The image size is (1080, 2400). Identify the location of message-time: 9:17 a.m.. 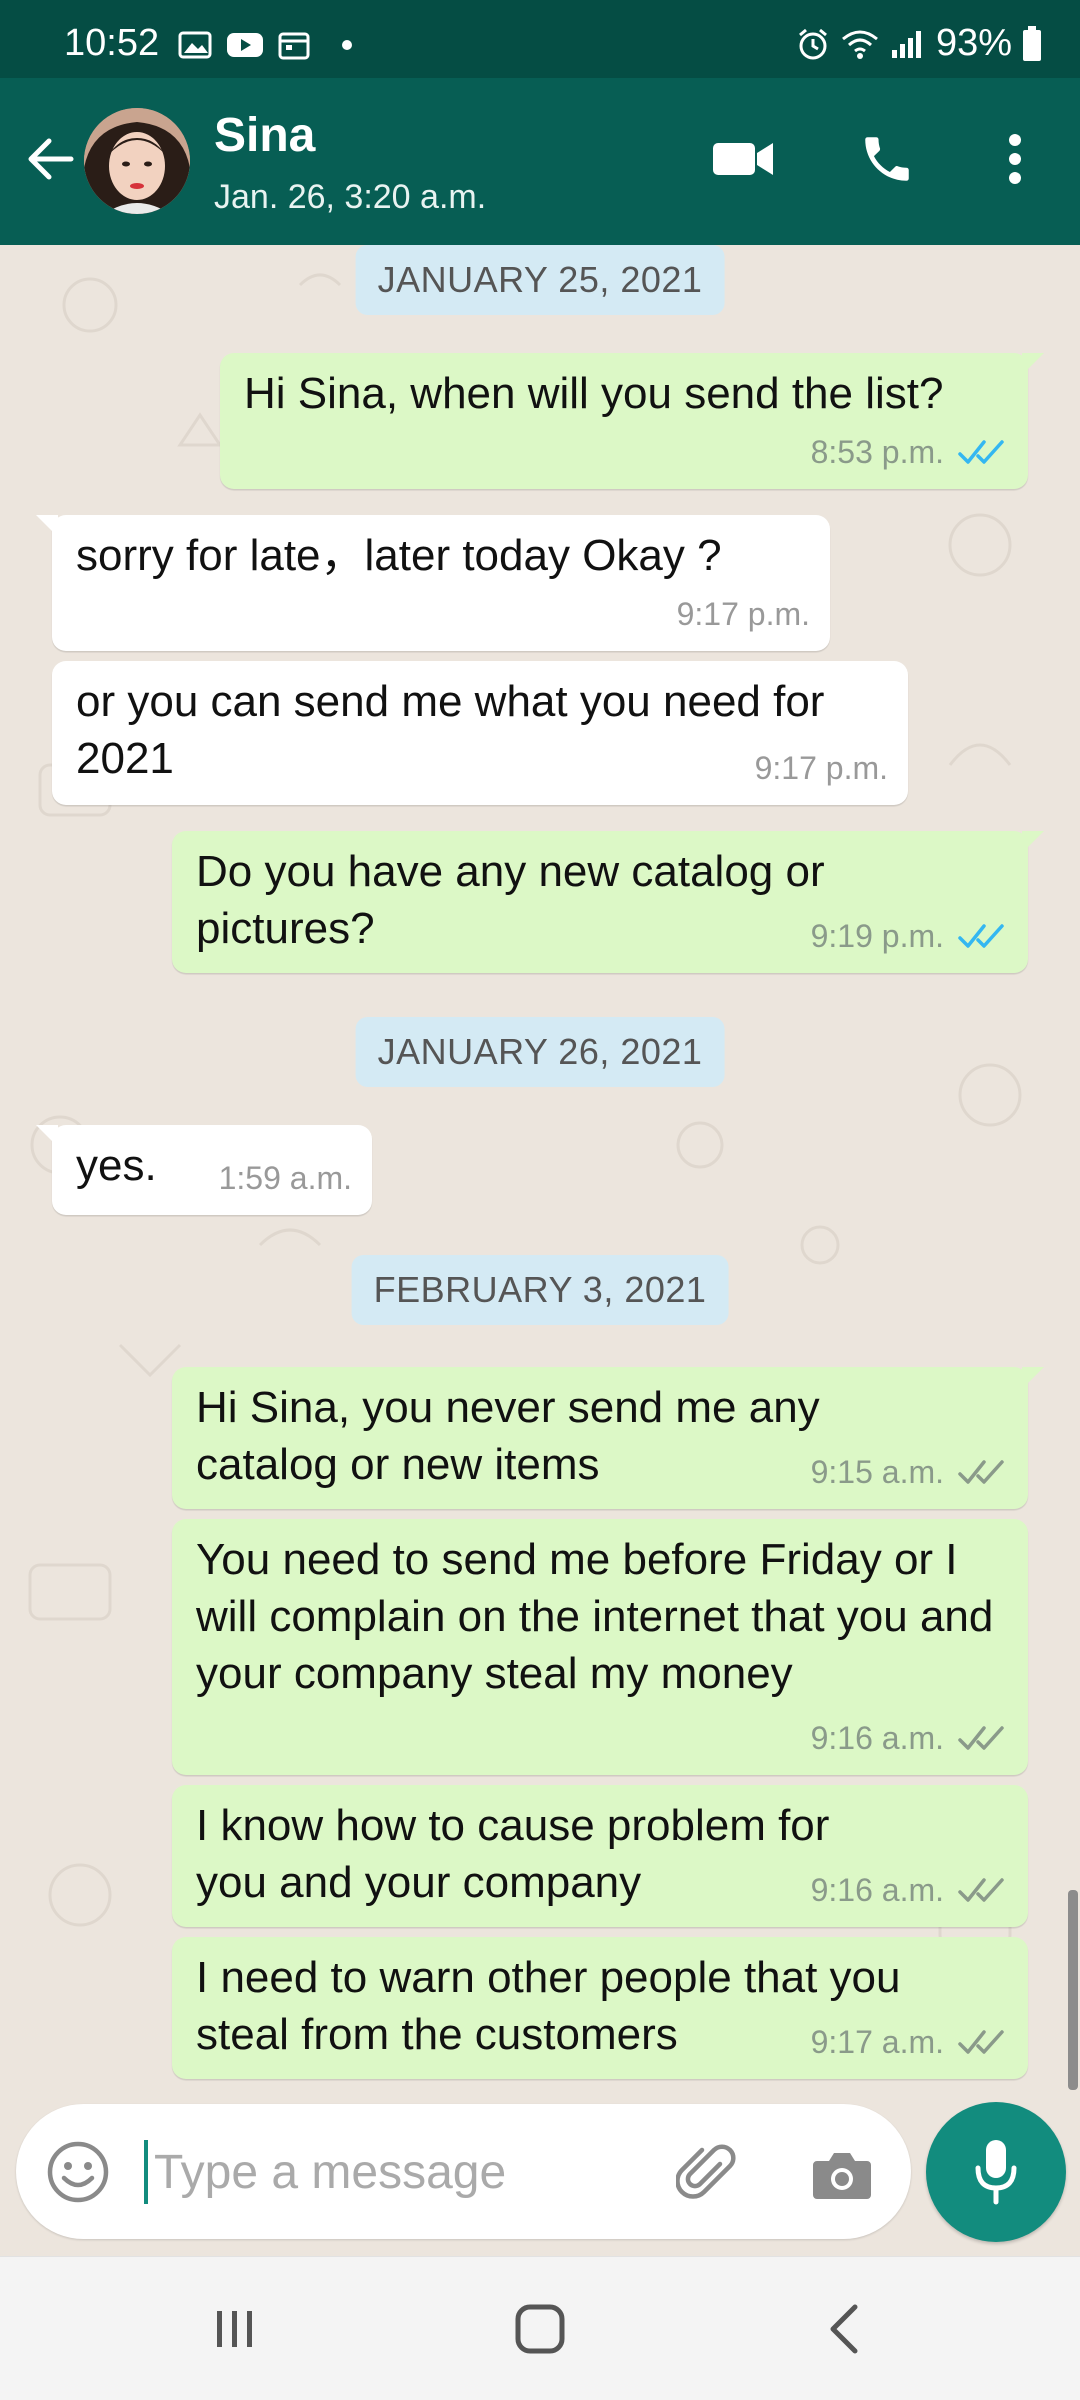
(877, 2042).